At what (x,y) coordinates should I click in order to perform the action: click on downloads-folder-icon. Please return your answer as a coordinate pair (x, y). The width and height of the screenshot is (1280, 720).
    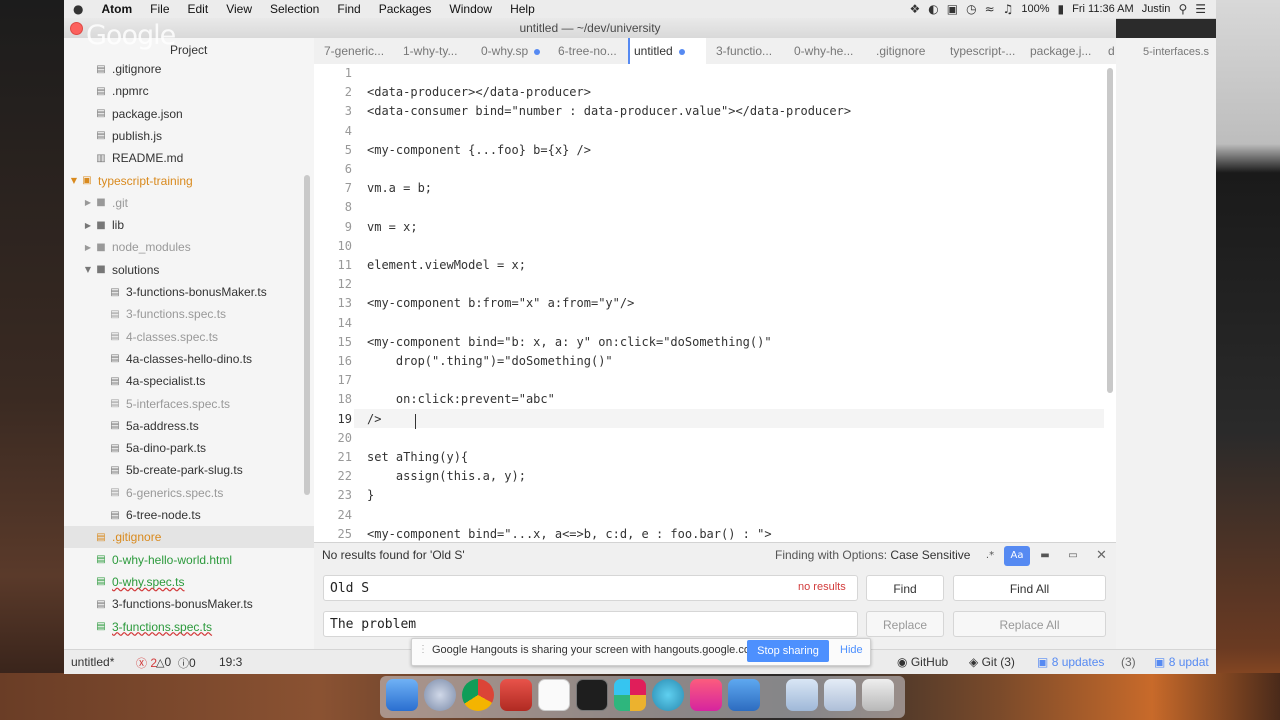
    Looking at the image, I should click on (802, 695).